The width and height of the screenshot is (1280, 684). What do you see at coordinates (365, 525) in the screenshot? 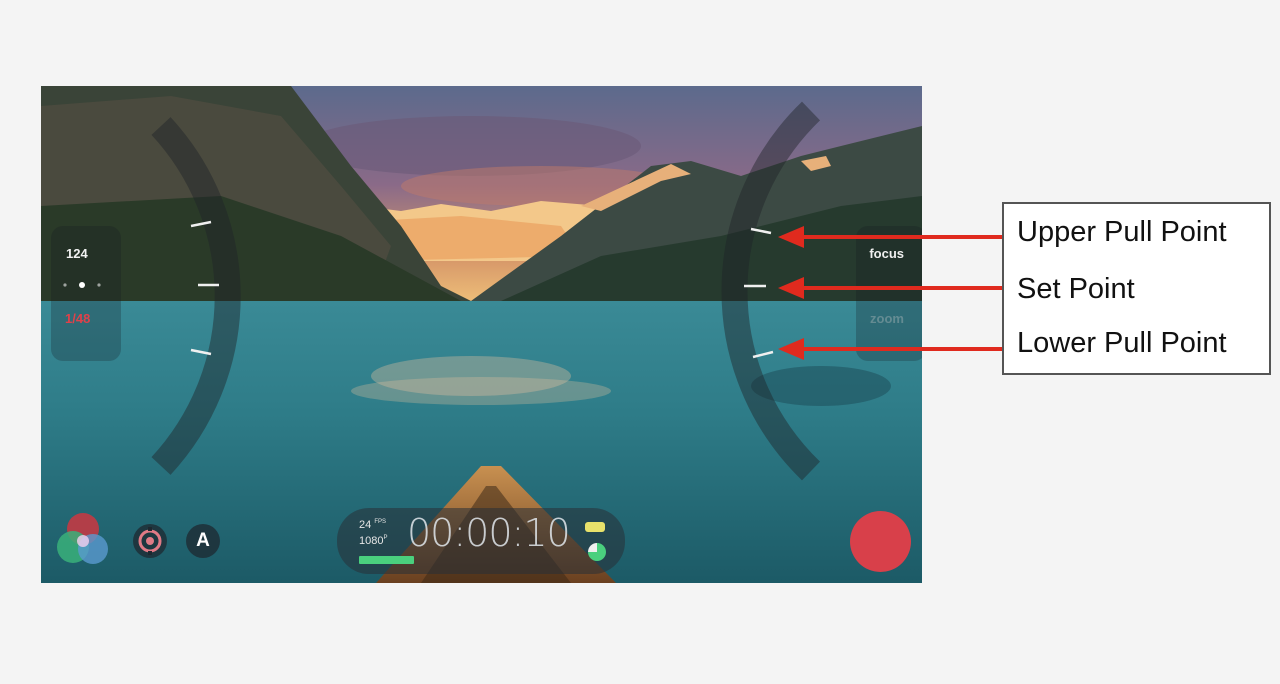
I see `fps-value: 24` at bounding box center [365, 525].